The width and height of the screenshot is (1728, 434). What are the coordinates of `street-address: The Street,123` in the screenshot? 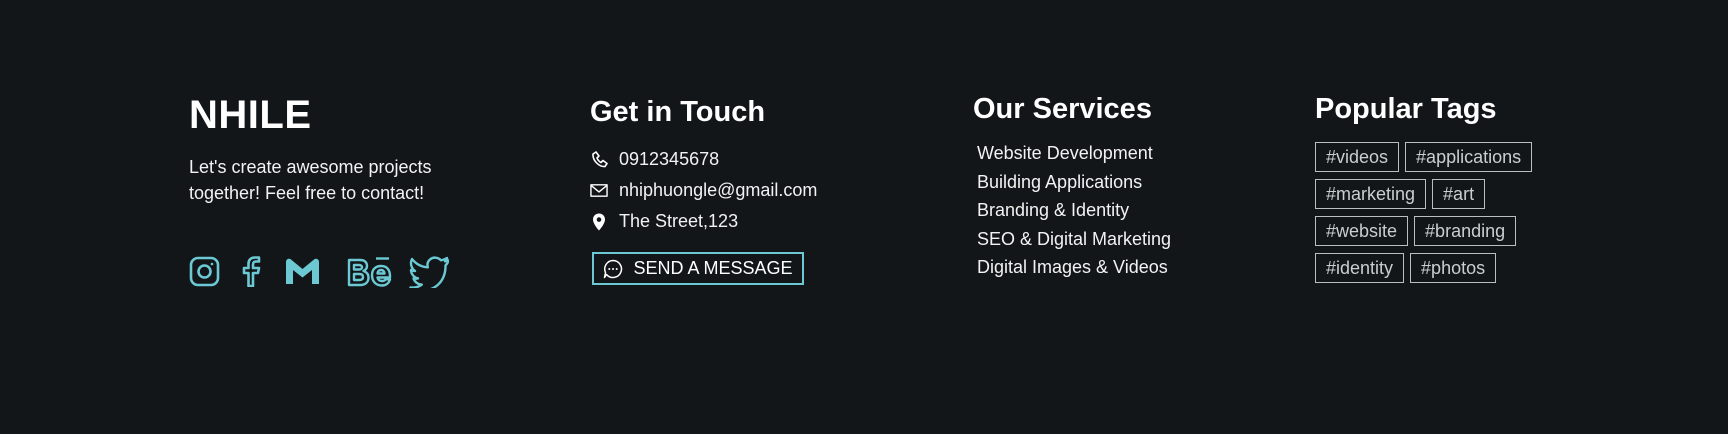 It's located at (679, 221).